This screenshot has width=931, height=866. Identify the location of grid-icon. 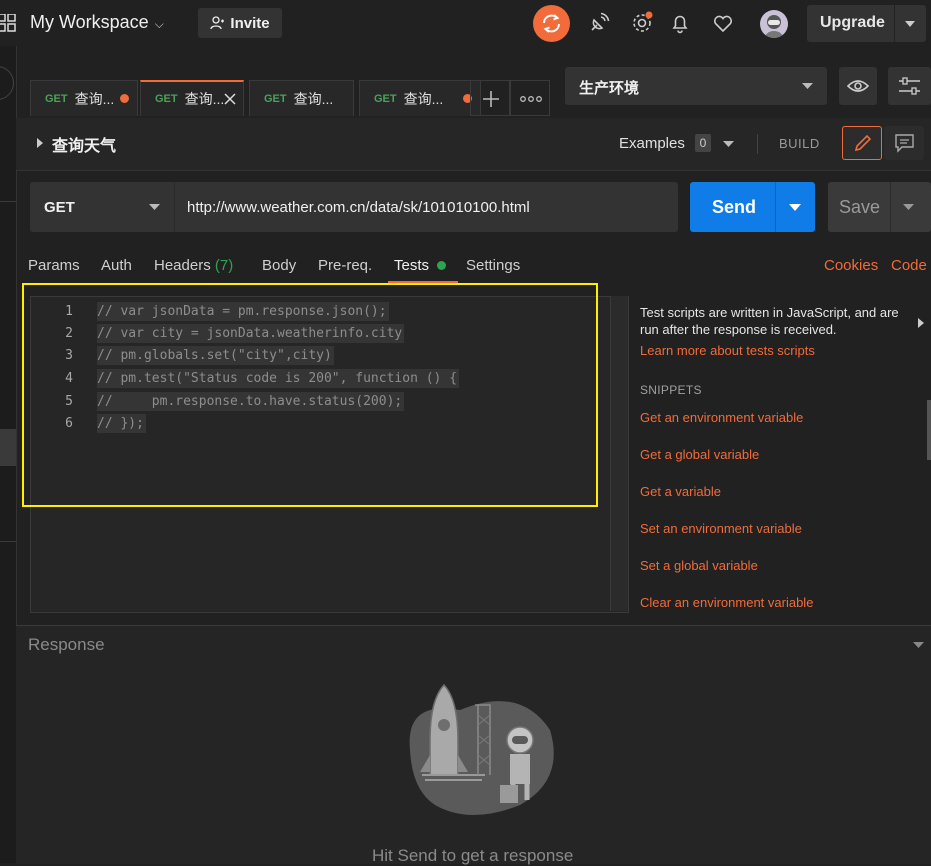
(8, 23).